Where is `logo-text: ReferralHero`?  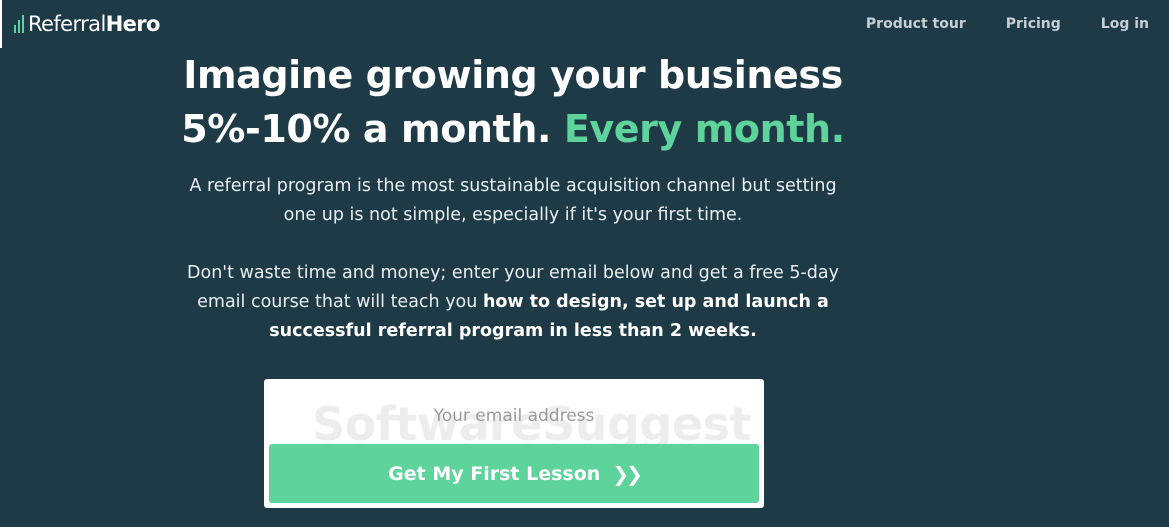 logo-text: ReferralHero is located at coordinates (94, 24).